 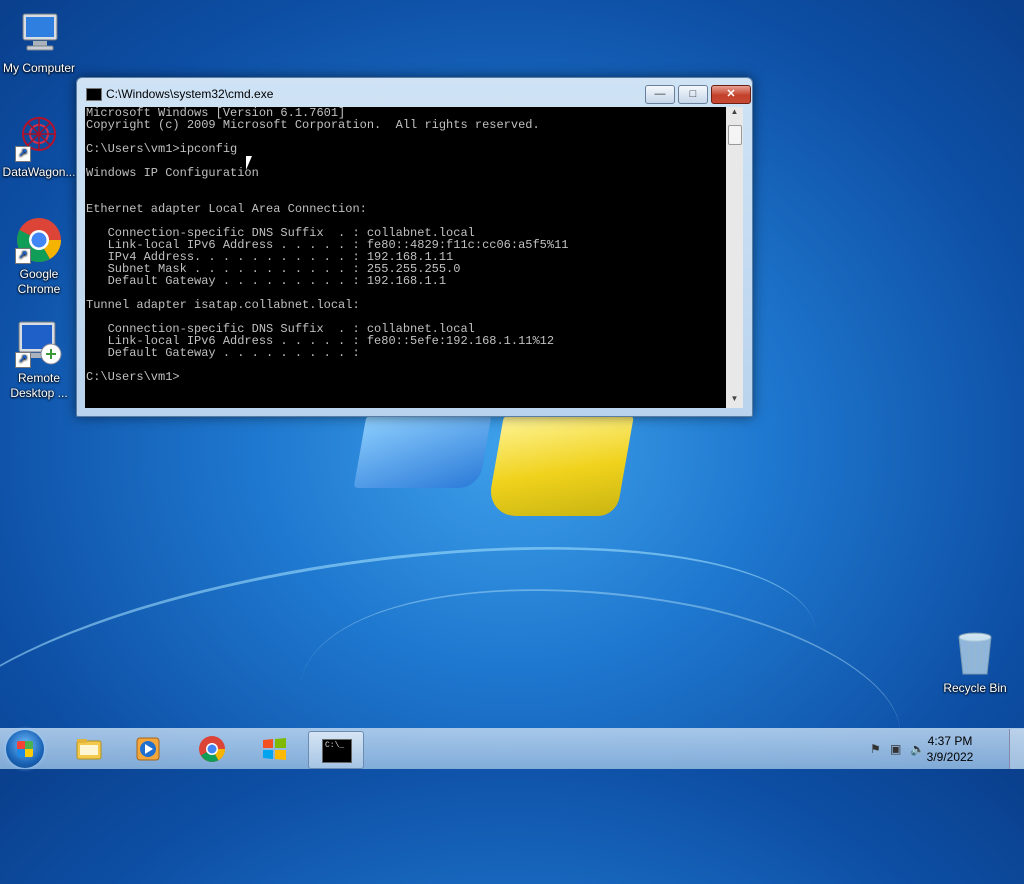 What do you see at coordinates (414, 92) in the screenshot?
I see `title-bar: C:\Windows\system32\cmd.exe — □ ✕` at bounding box center [414, 92].